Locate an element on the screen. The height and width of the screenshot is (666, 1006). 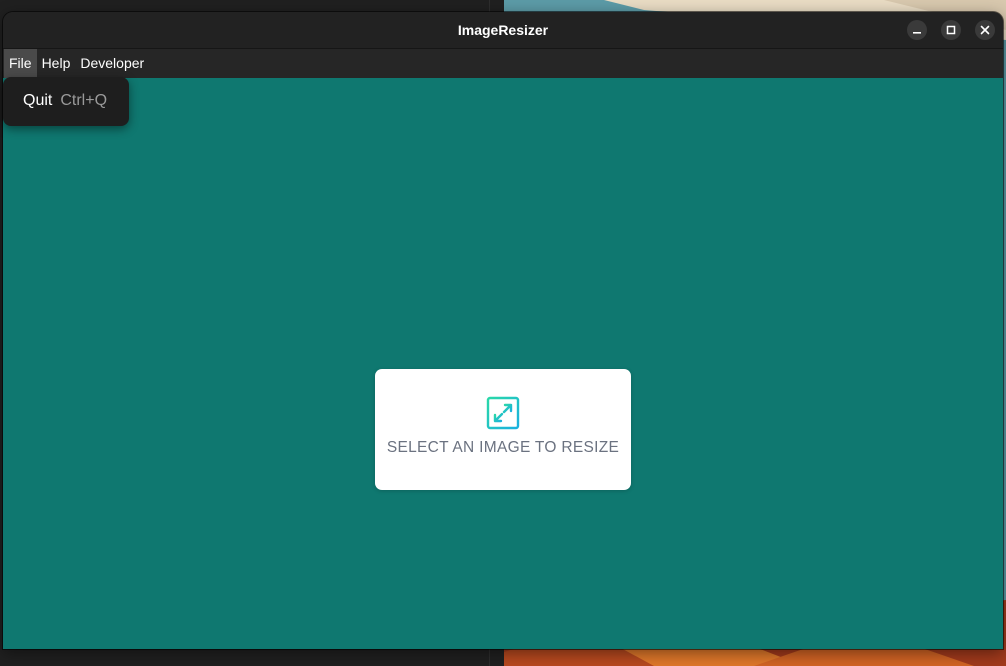
expand-arrows-icon is located at coordinates (503, 413).